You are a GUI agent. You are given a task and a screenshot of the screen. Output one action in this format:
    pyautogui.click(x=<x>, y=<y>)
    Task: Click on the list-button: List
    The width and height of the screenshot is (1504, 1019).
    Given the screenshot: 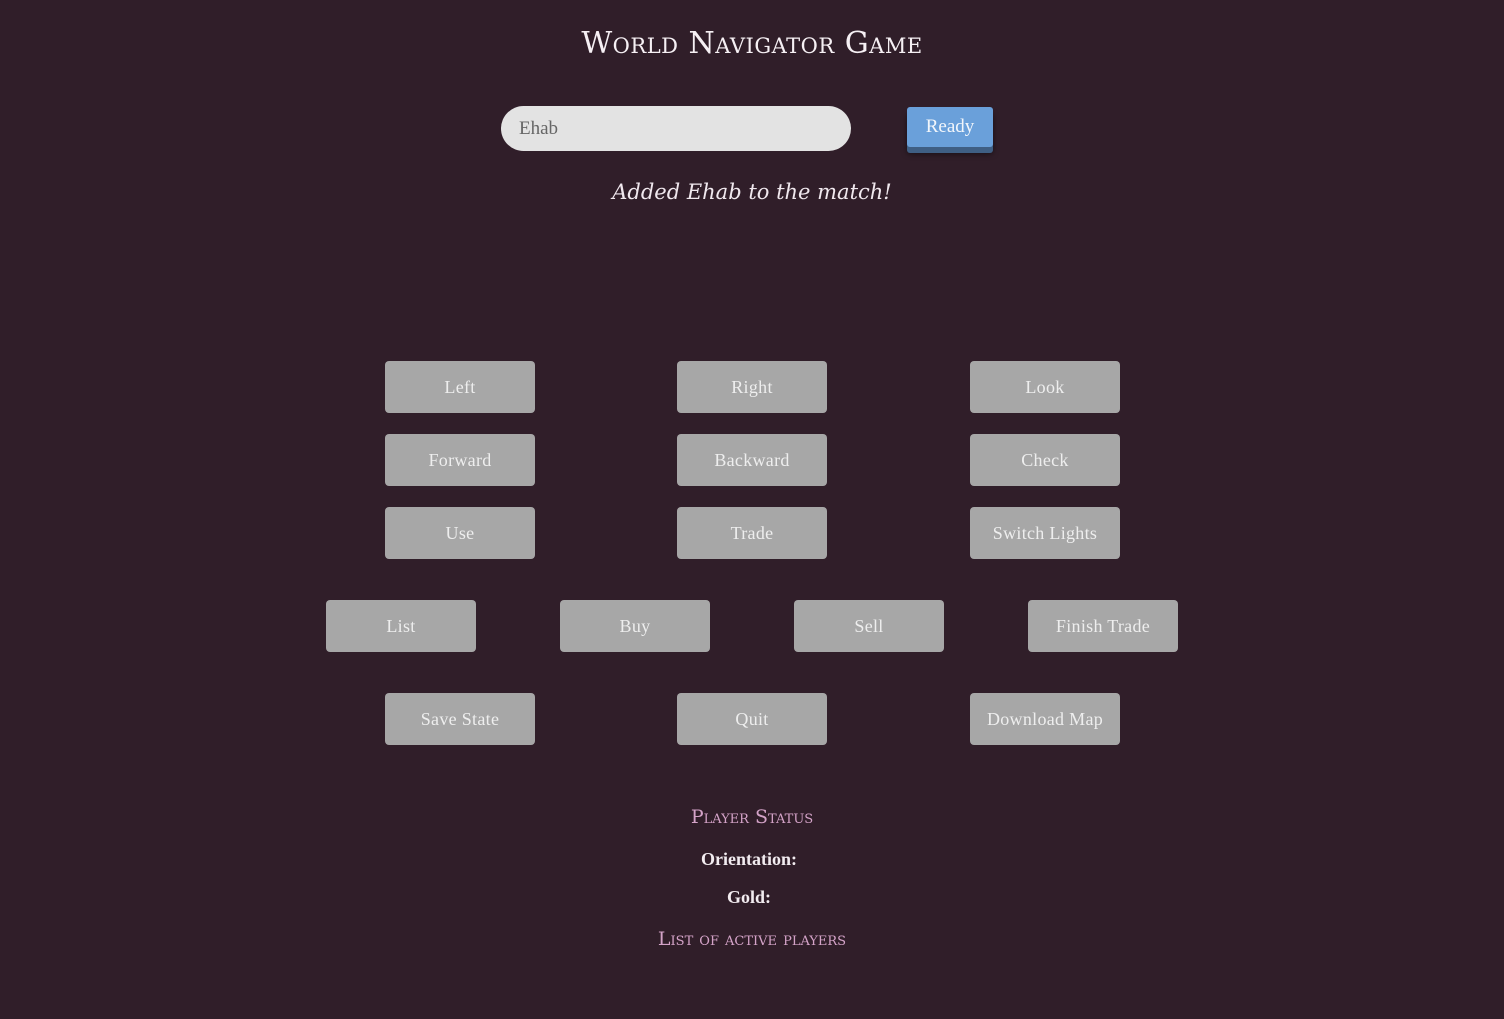 What is the action you would take?
    pyautogui.click(x=401, y=626)
    